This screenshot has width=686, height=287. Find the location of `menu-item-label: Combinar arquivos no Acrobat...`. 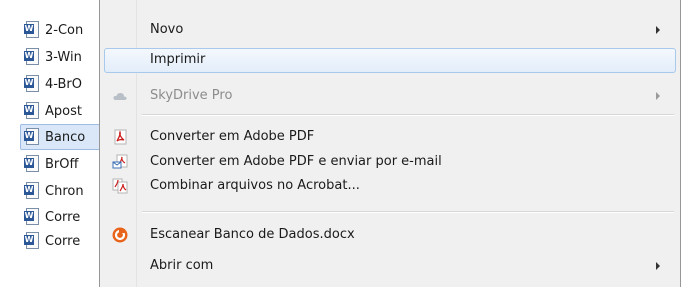

menu-item-label: Combinar arquivos no Acrobat... is located at coordinates (255, 185).